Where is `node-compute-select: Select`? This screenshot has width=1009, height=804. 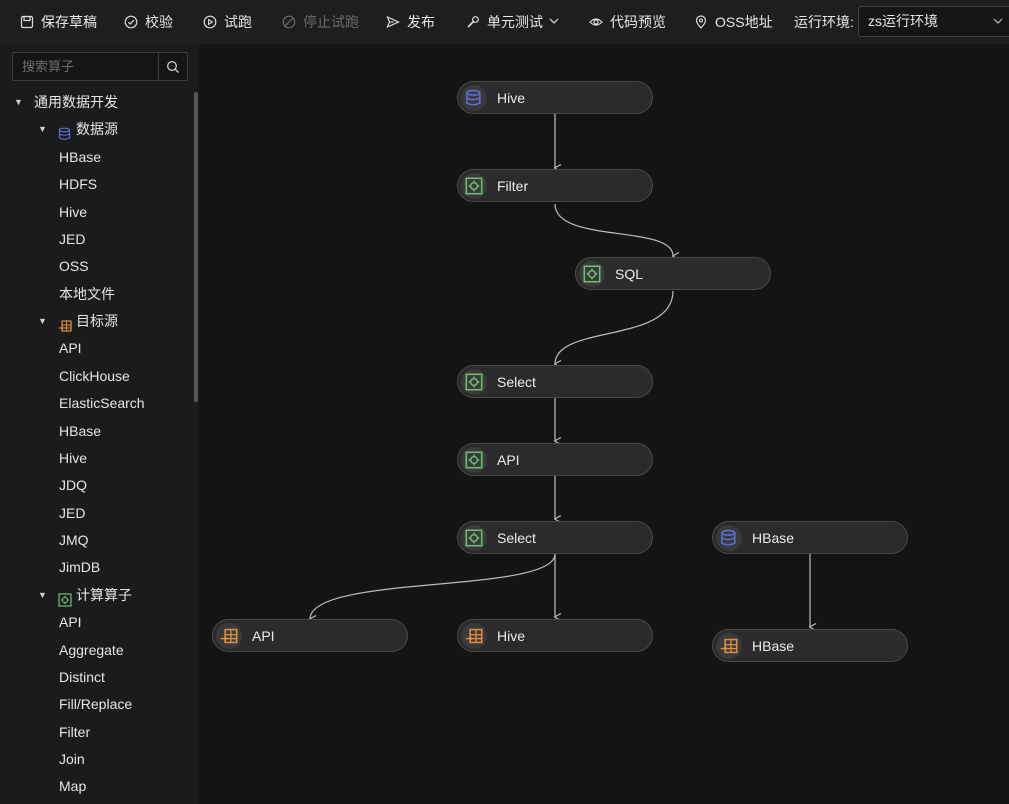
node-compute-select: Select is located at coordinates (555, 381).